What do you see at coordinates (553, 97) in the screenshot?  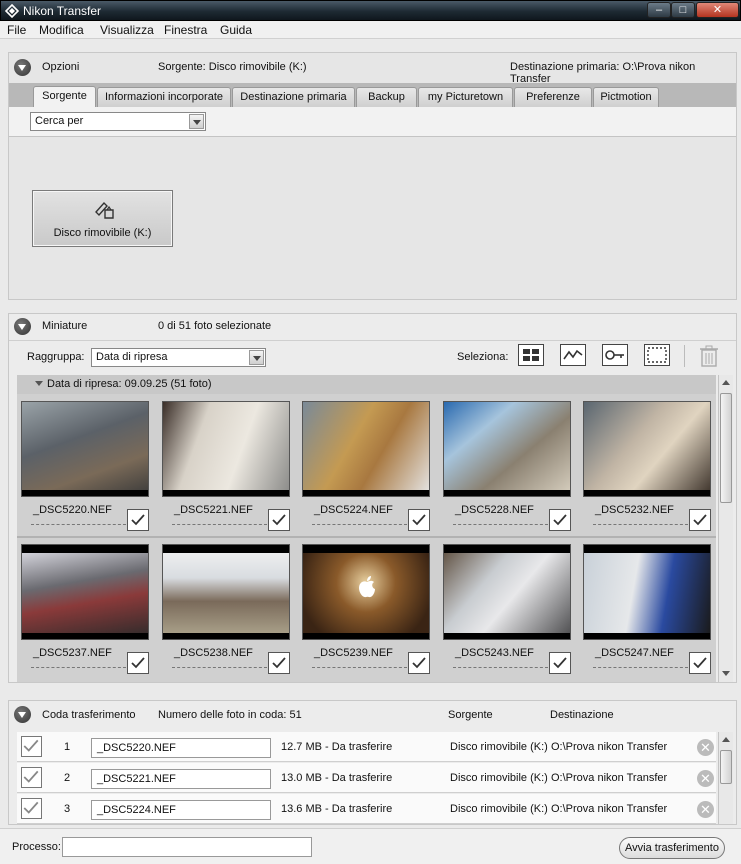 I see `tab-preferenze: Preferenze` at bounding box center [553, 97].